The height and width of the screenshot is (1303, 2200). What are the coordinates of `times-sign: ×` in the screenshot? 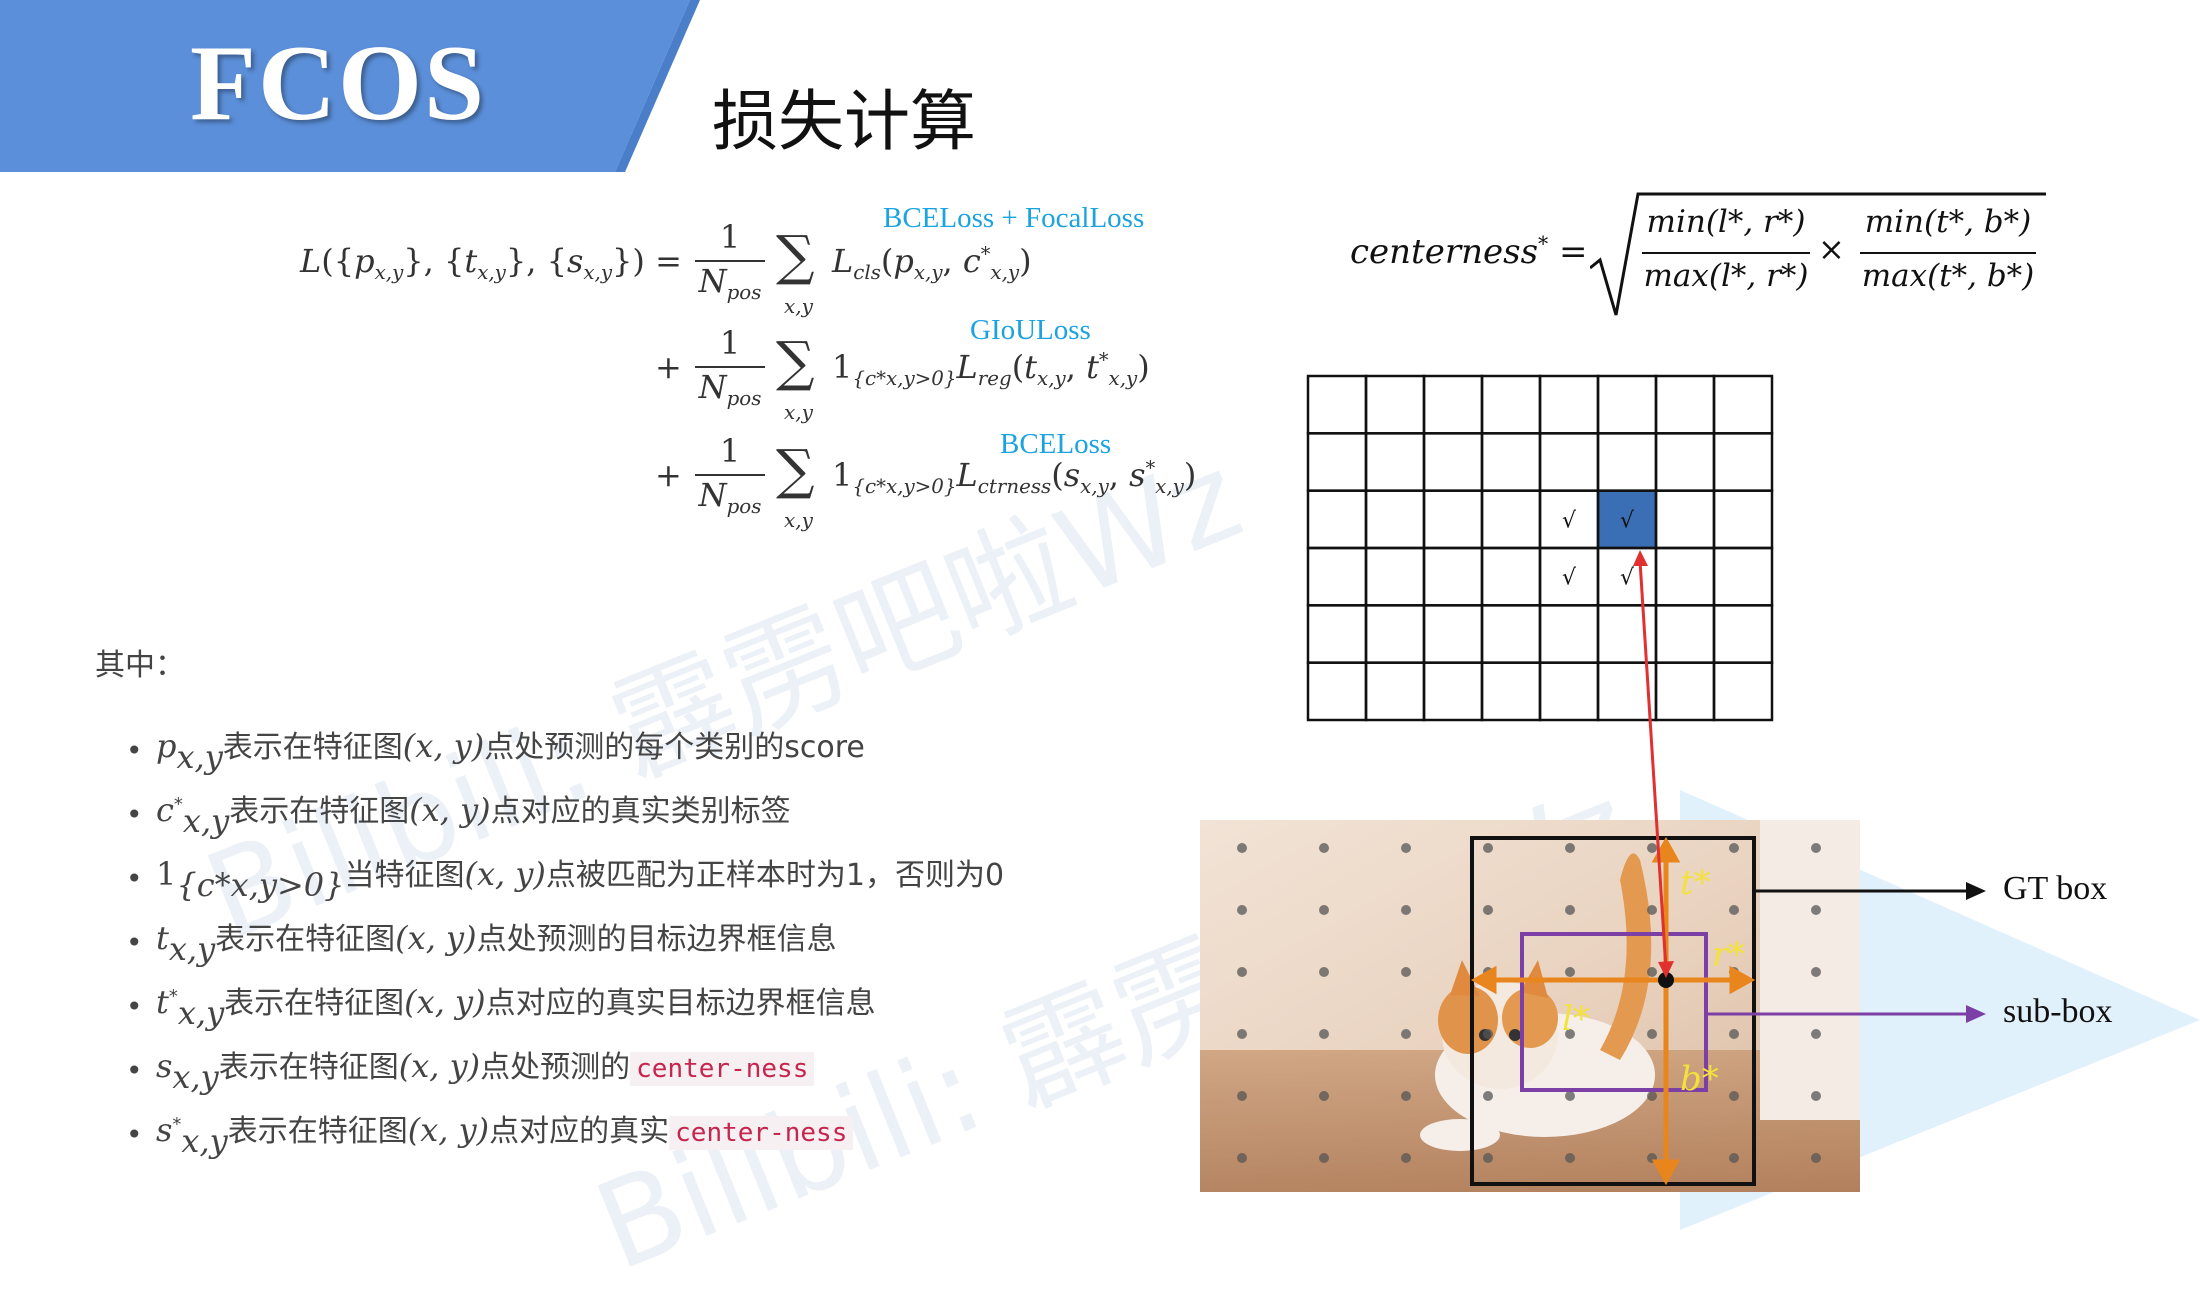 It's located at (1831, 249).